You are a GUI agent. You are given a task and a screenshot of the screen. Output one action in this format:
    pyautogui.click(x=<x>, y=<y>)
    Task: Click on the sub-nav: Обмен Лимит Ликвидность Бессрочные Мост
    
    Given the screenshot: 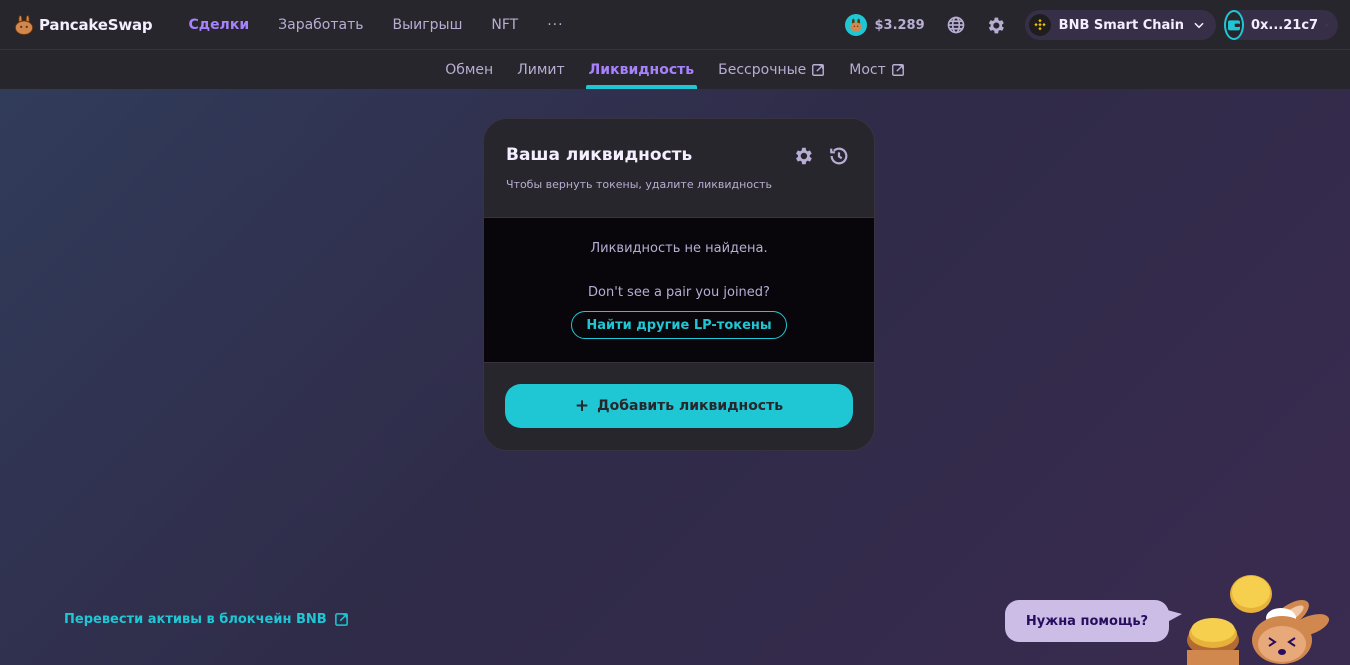 What is the action you would take?
    pyautogui.click(x=675, y=69)
    